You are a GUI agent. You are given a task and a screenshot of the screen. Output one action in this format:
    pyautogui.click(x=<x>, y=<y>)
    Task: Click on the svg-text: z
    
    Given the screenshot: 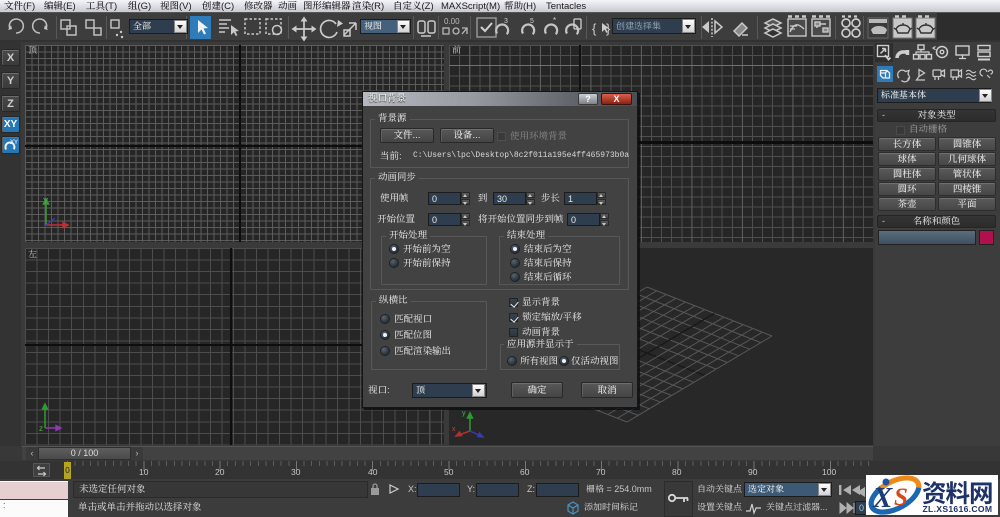 What is the action you would take?
    pyautogui.click(x=41, y=428)
    